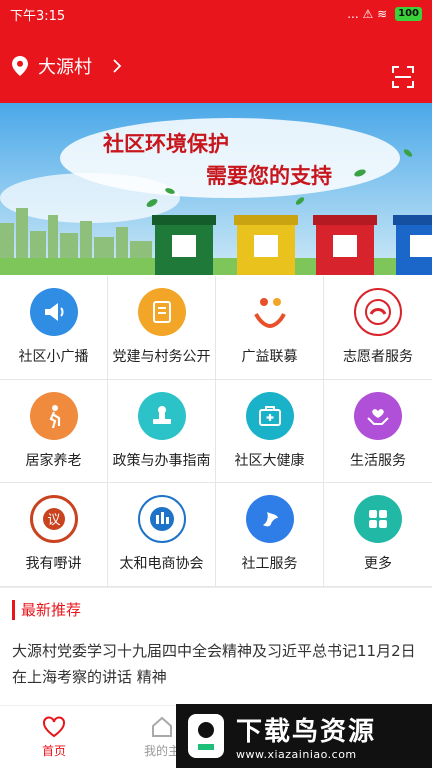 Image resolution: width=432 pixels, height=768 pixels. What do you see at coordinates (206, 736) in the screenshot?
I see `bird-logo-icon` at bounding box center [206, 736].